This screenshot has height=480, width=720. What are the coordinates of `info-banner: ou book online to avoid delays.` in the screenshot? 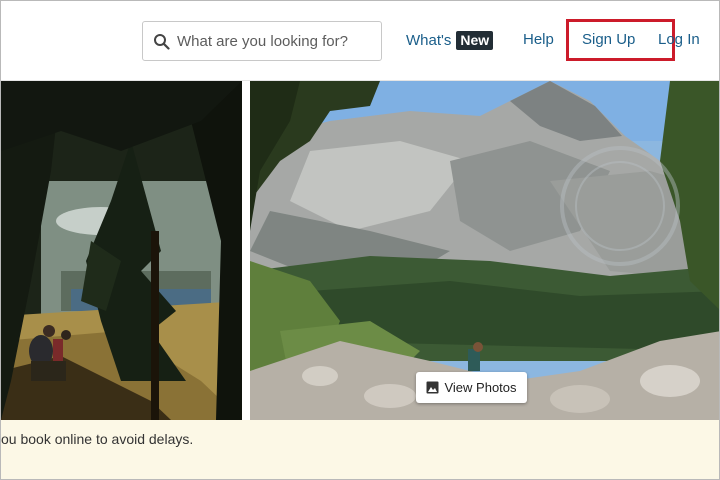 It's located at (360, 449).